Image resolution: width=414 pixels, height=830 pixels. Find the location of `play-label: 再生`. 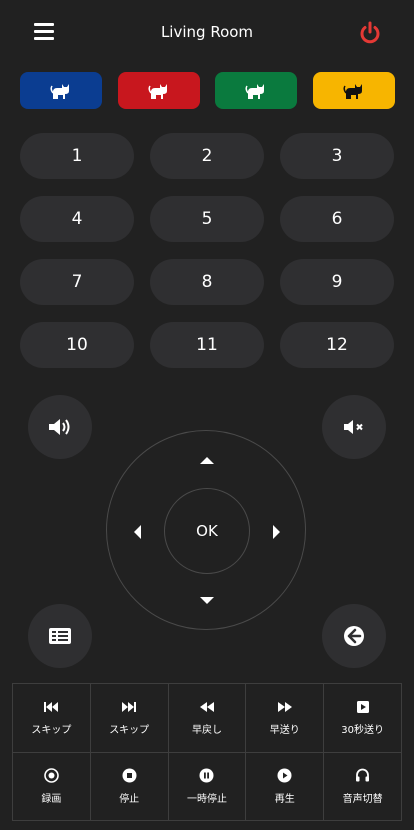

play-label: 再生 is located at coordinates (284, 799).